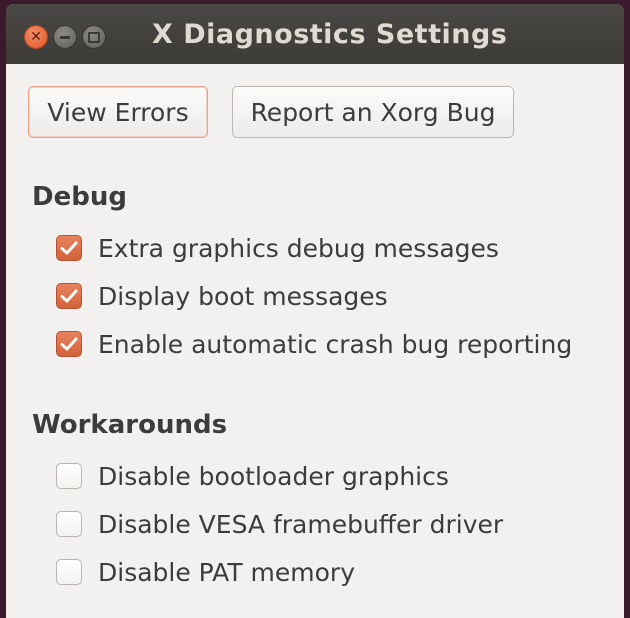  I want to click on workarounds-section-title: Workarounds, so click(130, 425).